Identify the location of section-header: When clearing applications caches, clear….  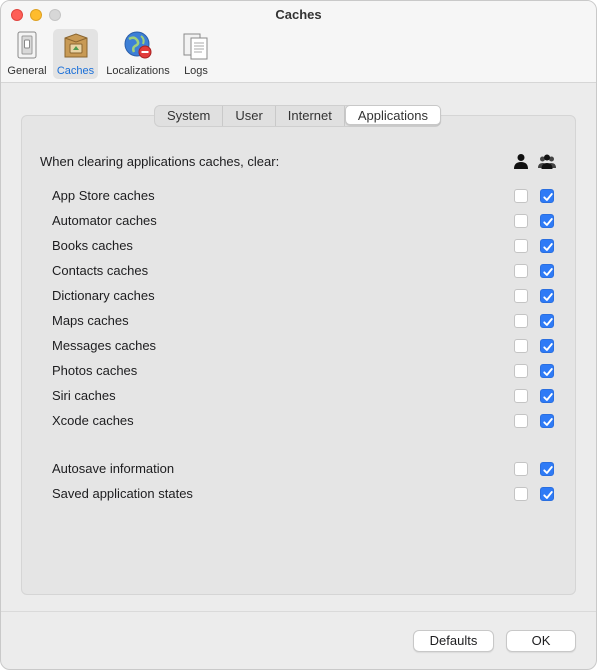
(160, 161).